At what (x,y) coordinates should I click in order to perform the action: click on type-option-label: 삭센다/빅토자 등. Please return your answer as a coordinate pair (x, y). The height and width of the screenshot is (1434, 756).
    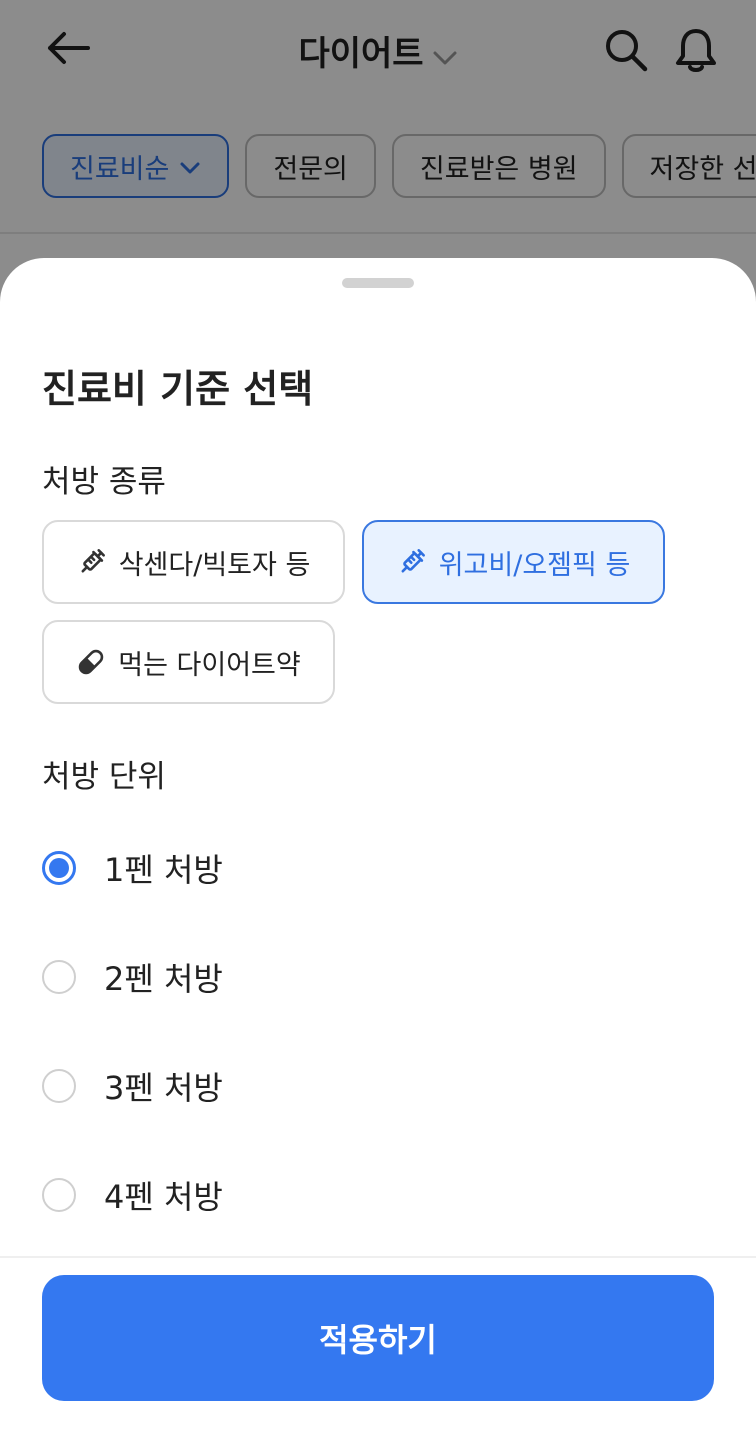
    Looking at the image, I should click on (214, 565).